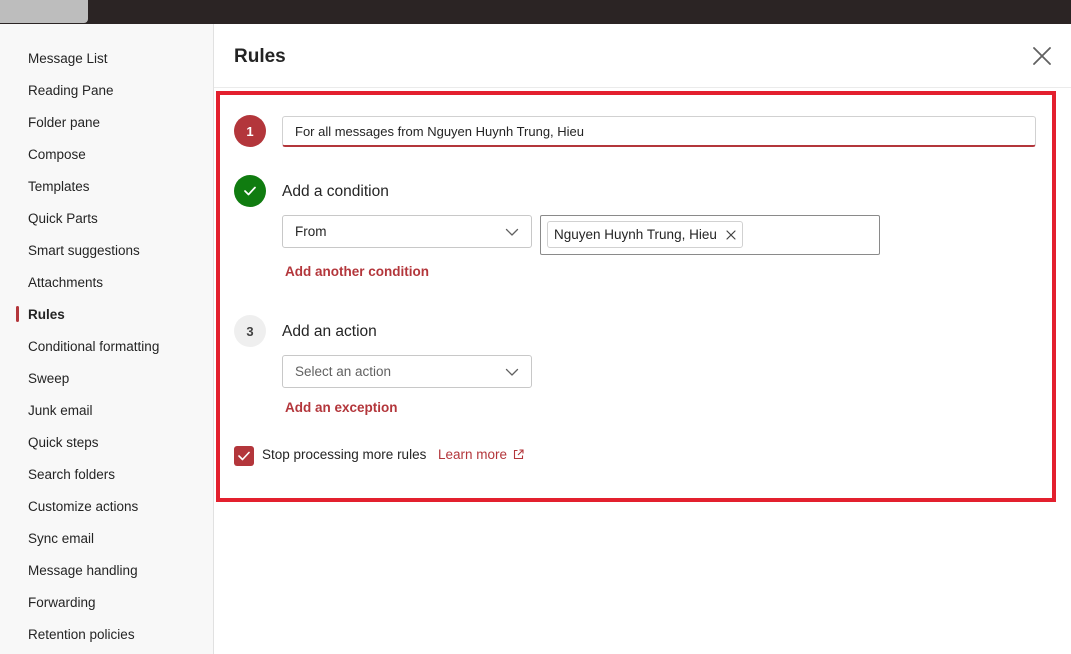 Image resolution: width=1071 pixels, height=654 pixels. I want to click on sidebar-item-retention-policies: Retention policies, so click(81, 635).